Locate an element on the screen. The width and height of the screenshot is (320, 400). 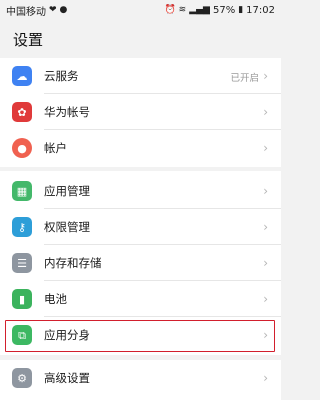
settings-item-permissions: ⚷ 权限管理 › is located at coordinates (140, 227).